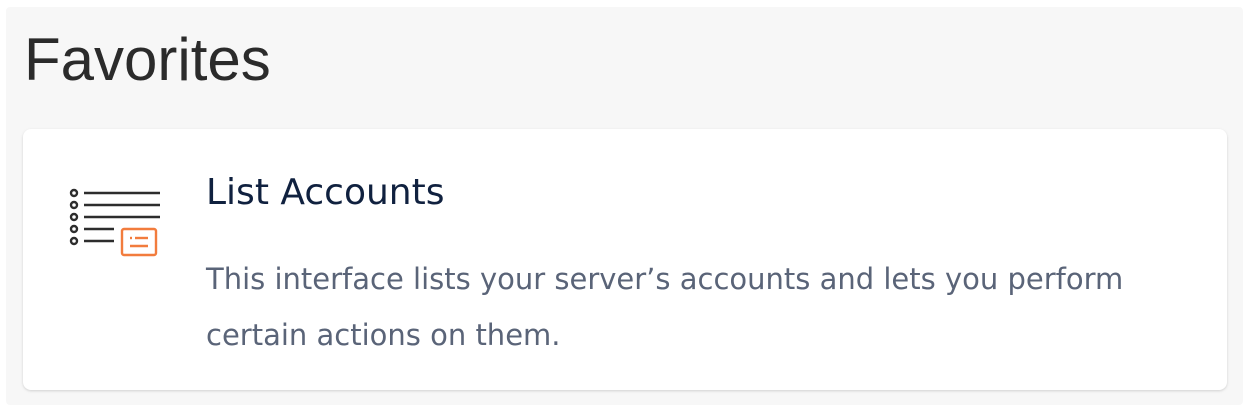 This screenshot has width=1249, height=411. I want to click on list-accounts-icon, so click(114, 222).